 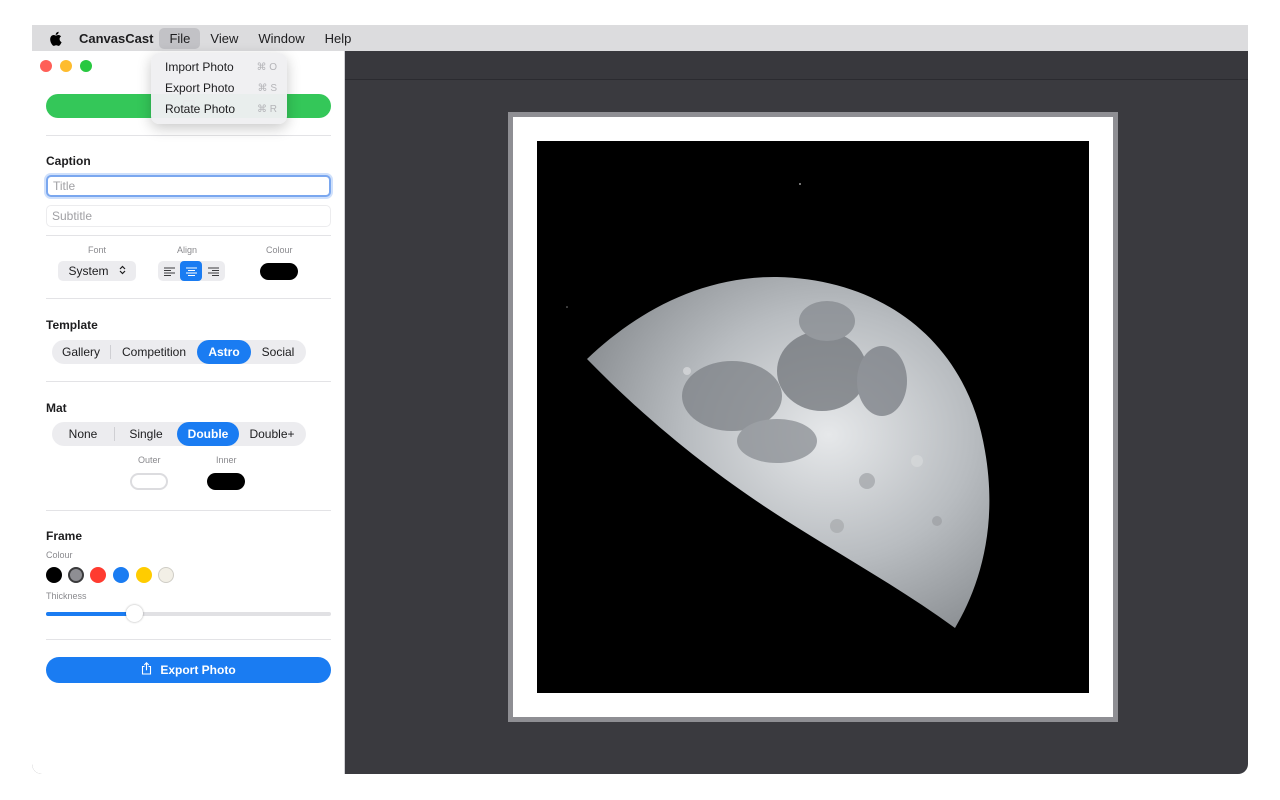 What do you see at coordinates (68, 161) in the screenshot?
I see `caption-section-title: Caption` at bounding box center [68, 161].